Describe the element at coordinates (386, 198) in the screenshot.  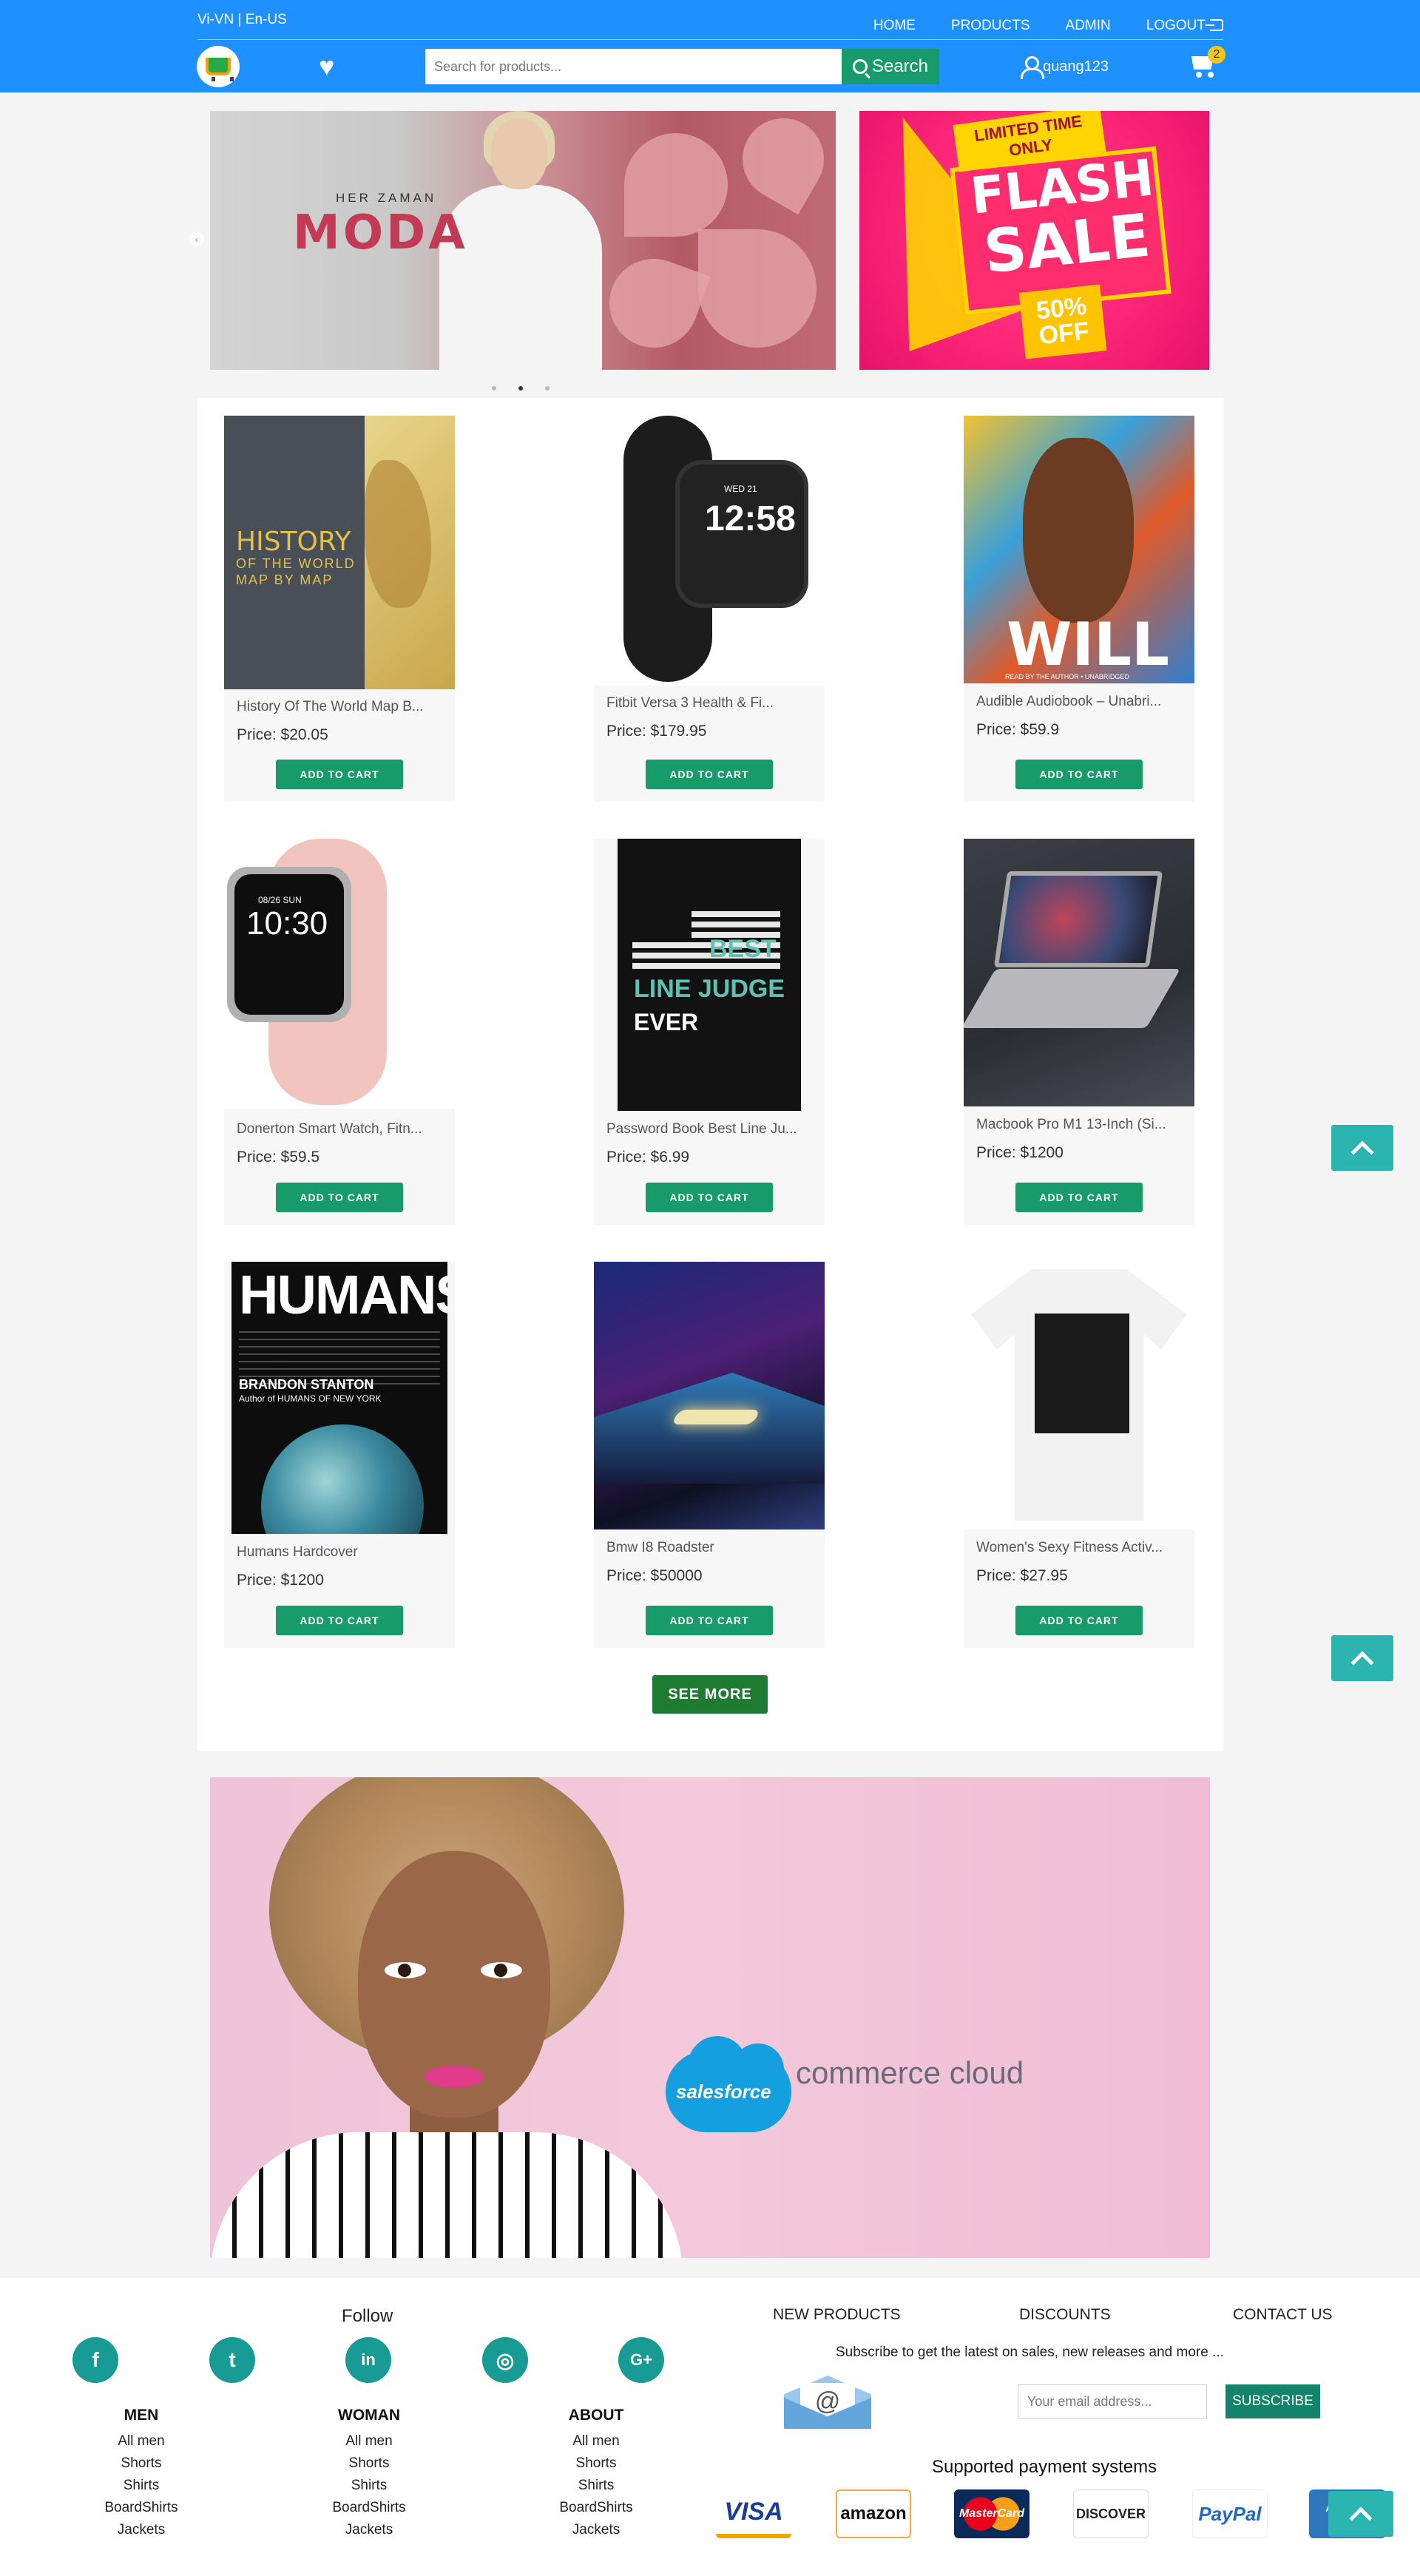
I see `hero-eyebrow: HER ZAMAN` at that location.